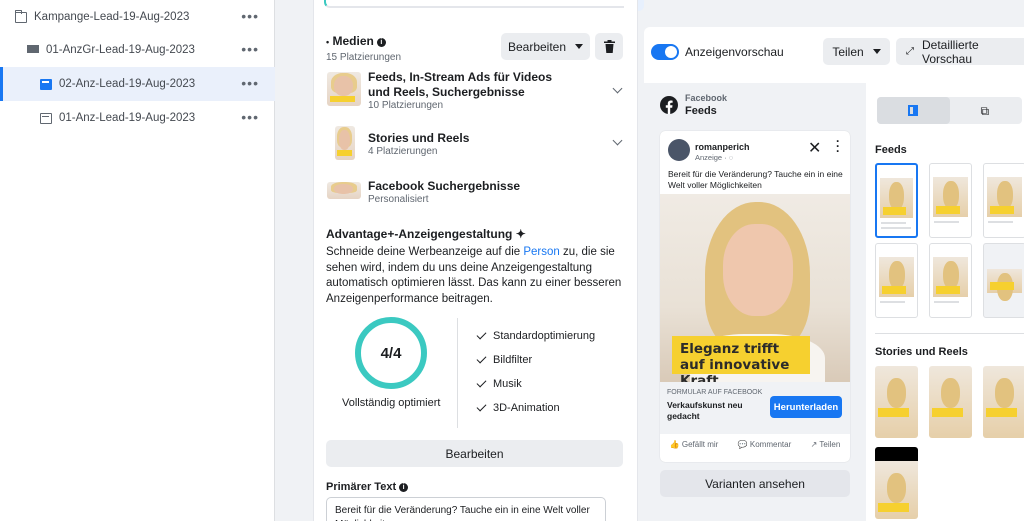  I want to click on tree-item-ad: 01-Anz-Lead-19-Aug-2023 •••, so click(137, 118).